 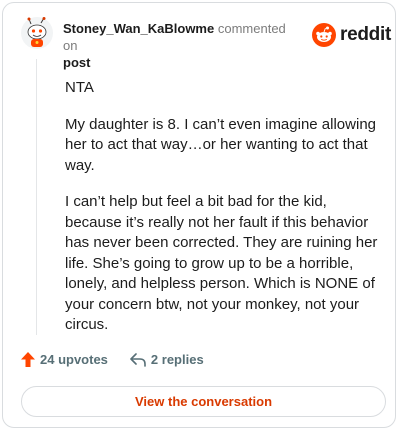 I want to click on reply-count: 2 replies, so click(x=177, y=359).